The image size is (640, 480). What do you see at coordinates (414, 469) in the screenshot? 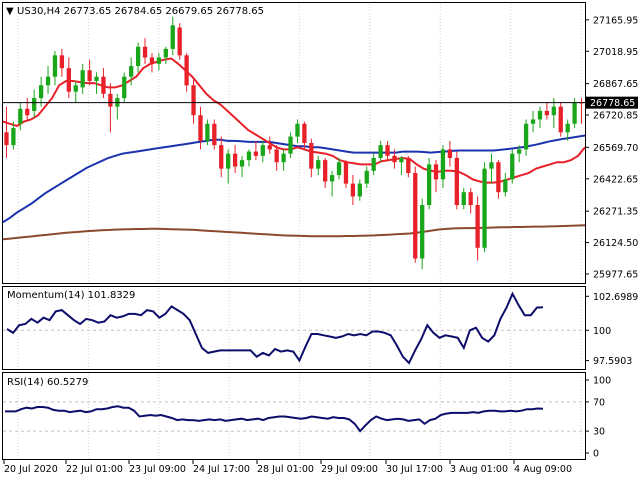
I see `x-tick-label: 30 Jul 17:00` at bounding box center [414, 469].